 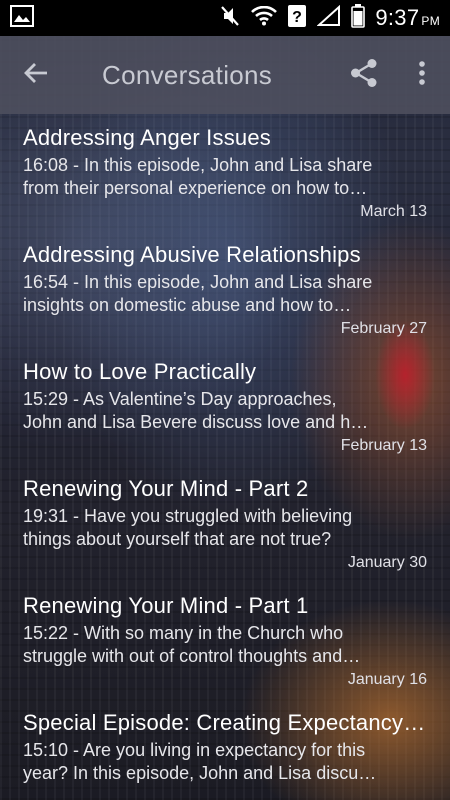 I want to click on episode-title: How to Love Practically, so click(x=140, y=371).